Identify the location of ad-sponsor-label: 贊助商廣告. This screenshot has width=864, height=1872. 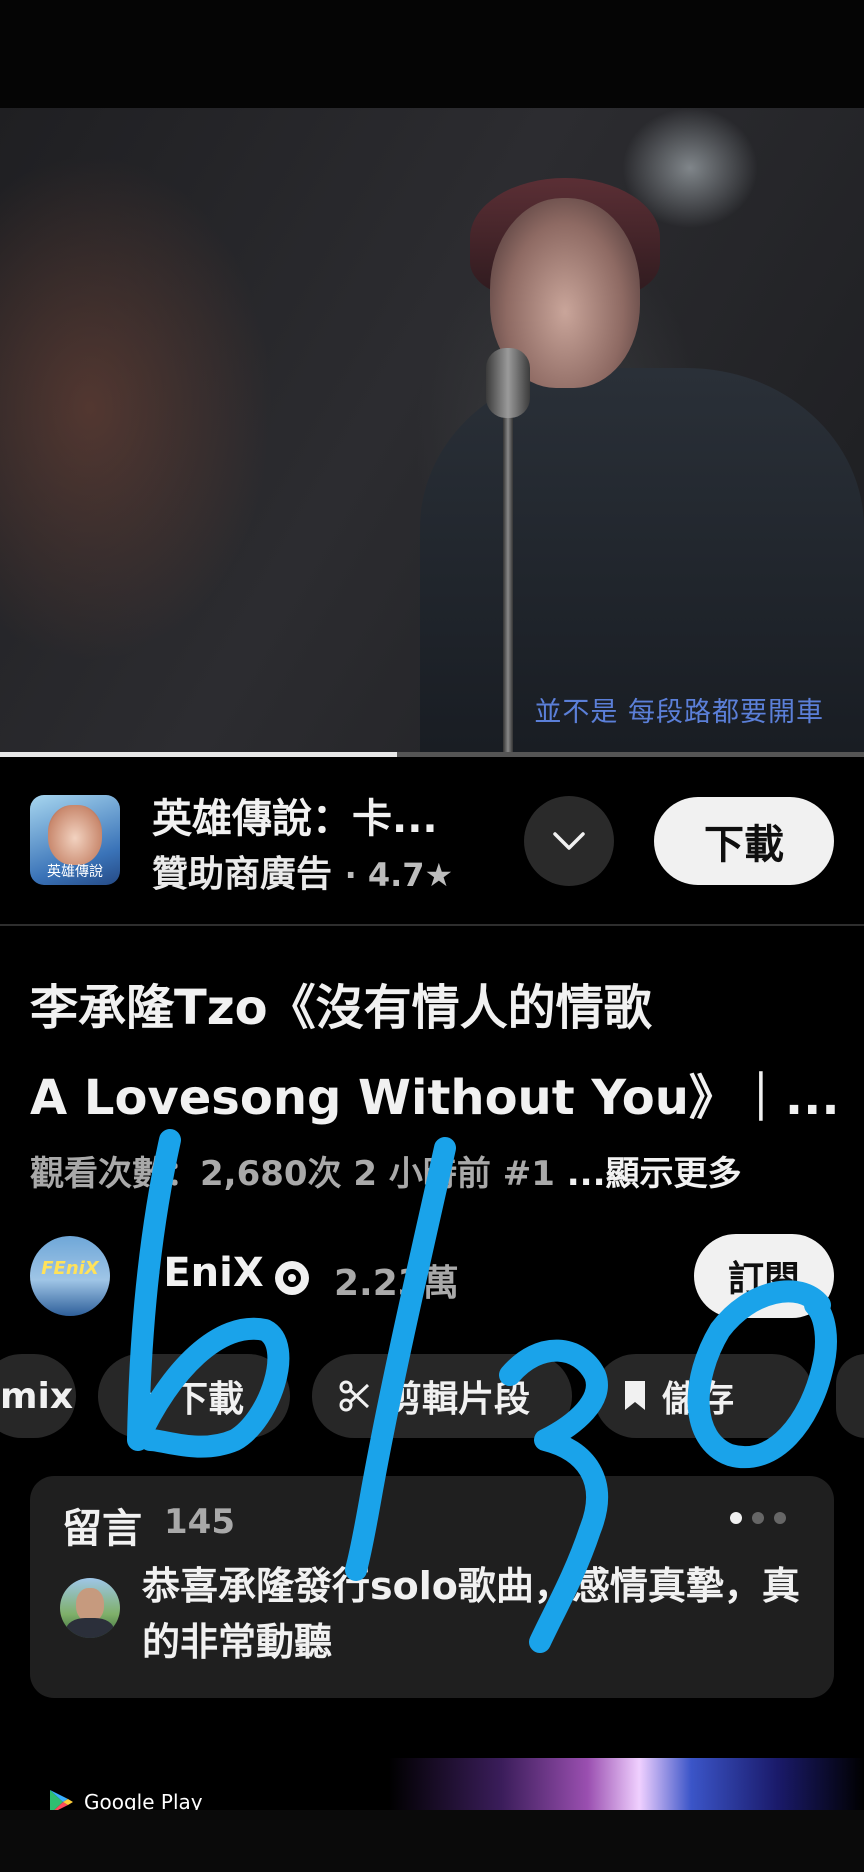
(242, 874).